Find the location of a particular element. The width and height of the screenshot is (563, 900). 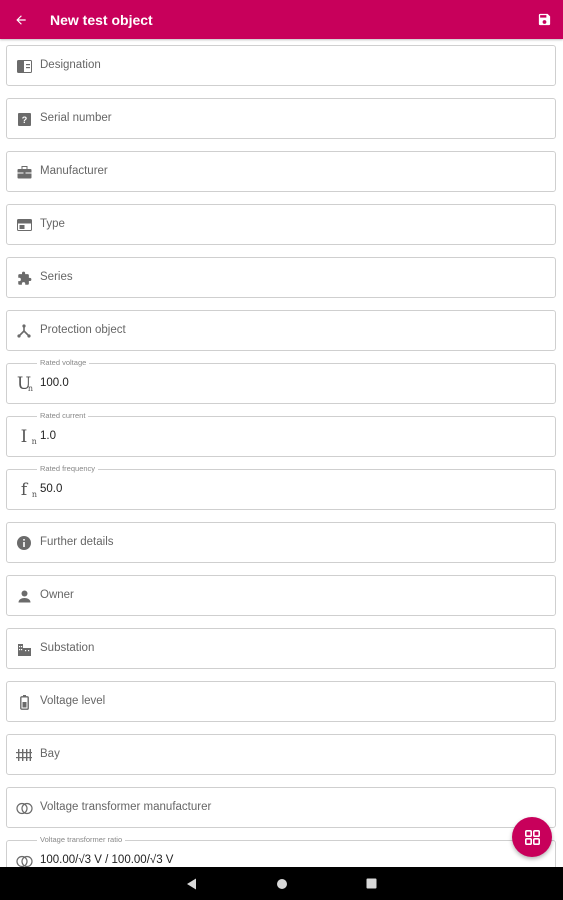

manufacturer-label: Manufacturer is located at coordinates (74, 171).